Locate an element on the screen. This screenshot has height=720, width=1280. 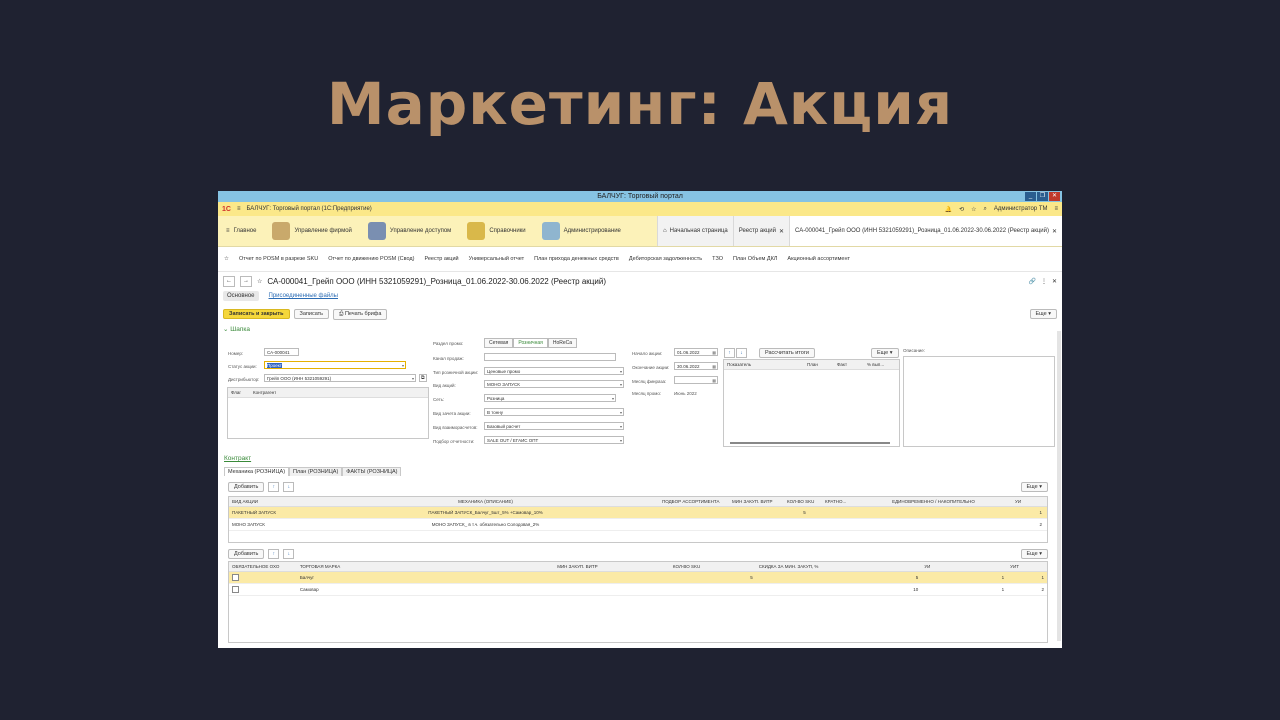
add-brand-button: Добавить is located at coordinates (246, 554).